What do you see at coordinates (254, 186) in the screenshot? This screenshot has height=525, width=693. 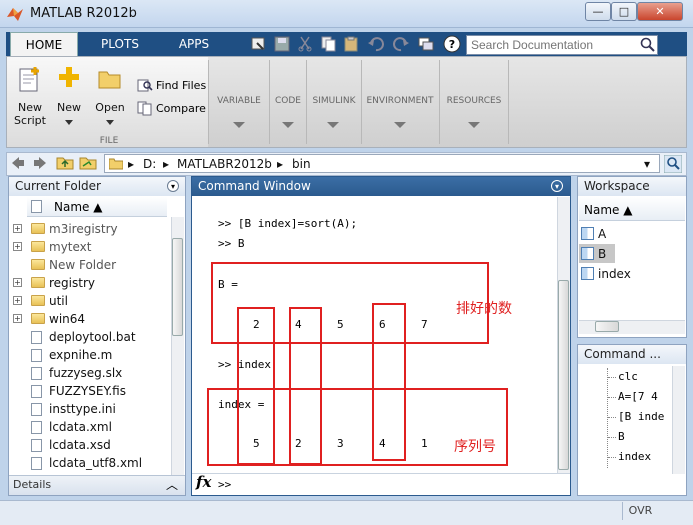 I see `command-window-title: Command Window` at bounding box center [254, 186].